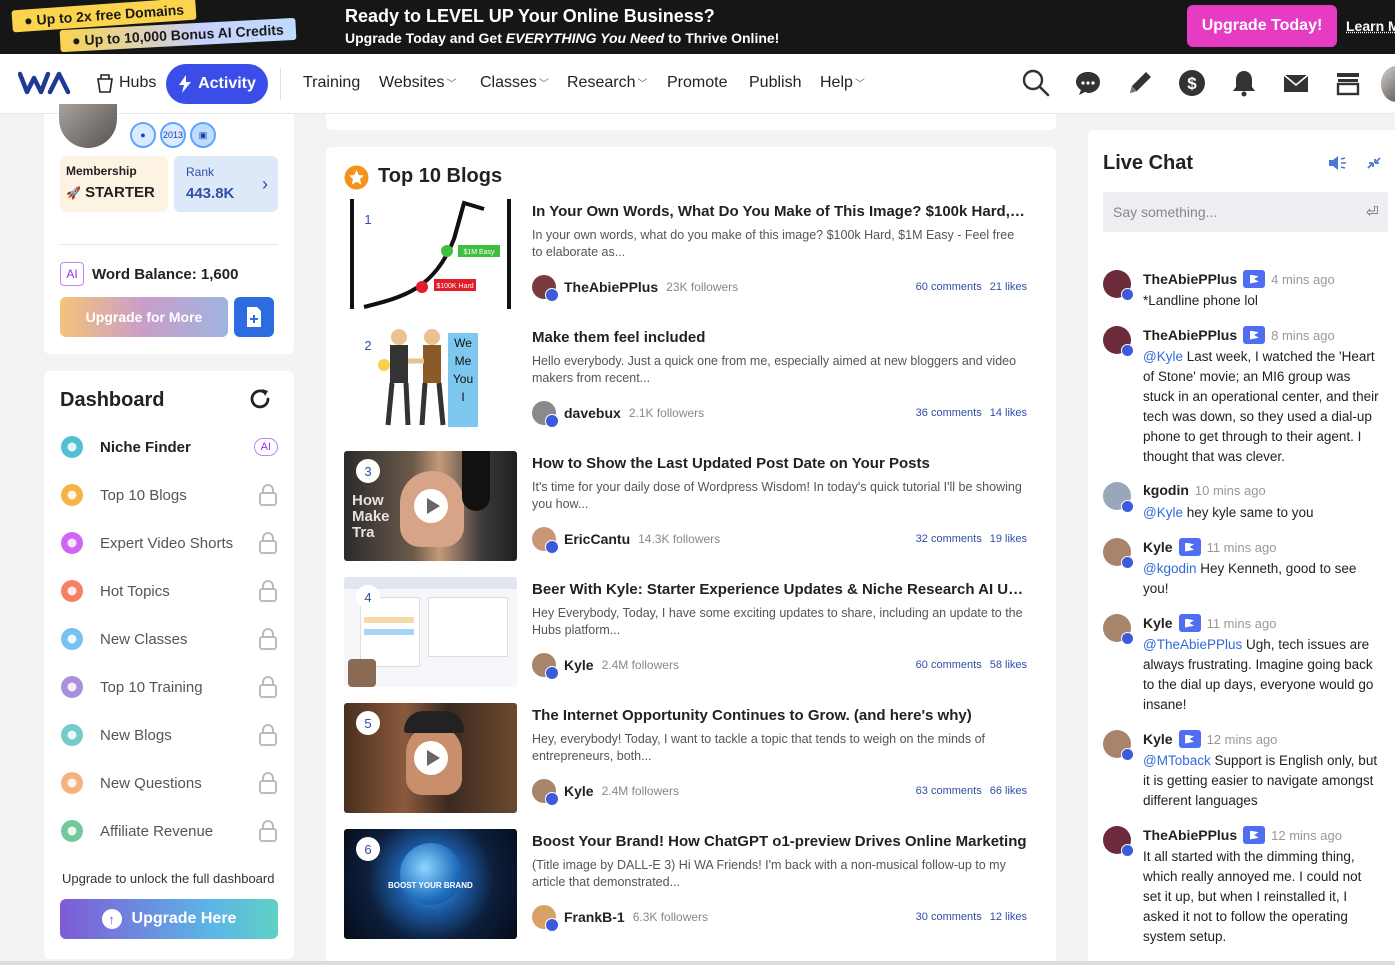 The height and width of the screenshot is (965, 1395). Describe the element at coordinates (430, 884) in the screenshot. I see `blog-thumbnail: BOOST YOUR BRAND 6` at that location.